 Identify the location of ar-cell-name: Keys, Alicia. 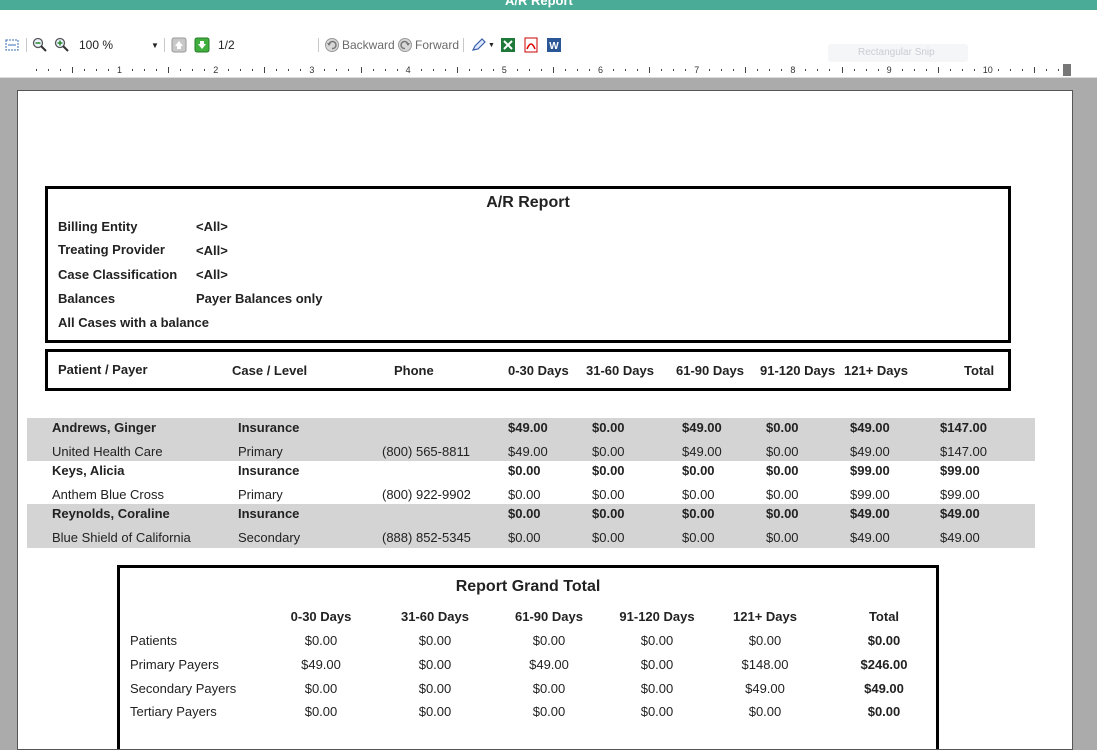
(88, 470).